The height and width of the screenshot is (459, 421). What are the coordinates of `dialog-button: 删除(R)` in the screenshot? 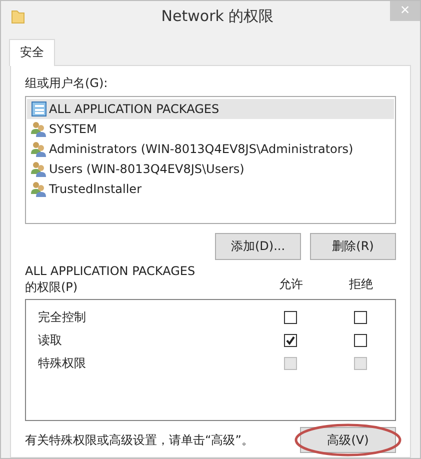 It's located at (353, 246).